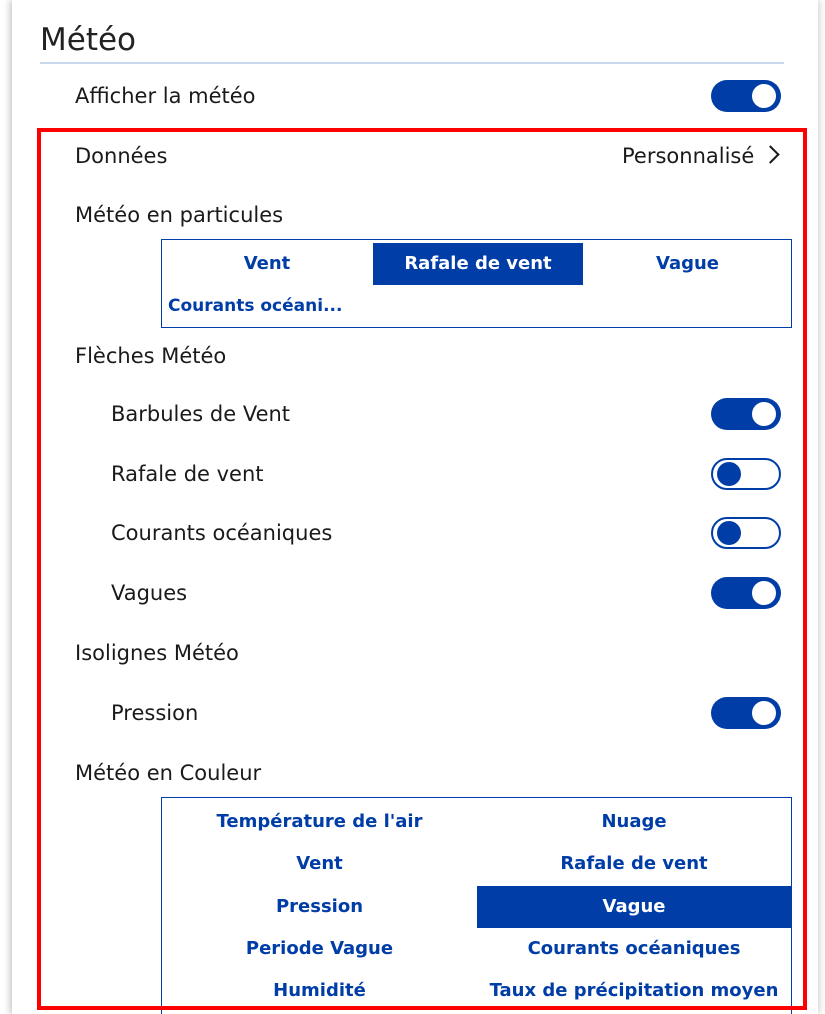 This screenshot has width=825, height=1014. I want to click on color-weather-label: Météo en Couleur, so click(168, 773).